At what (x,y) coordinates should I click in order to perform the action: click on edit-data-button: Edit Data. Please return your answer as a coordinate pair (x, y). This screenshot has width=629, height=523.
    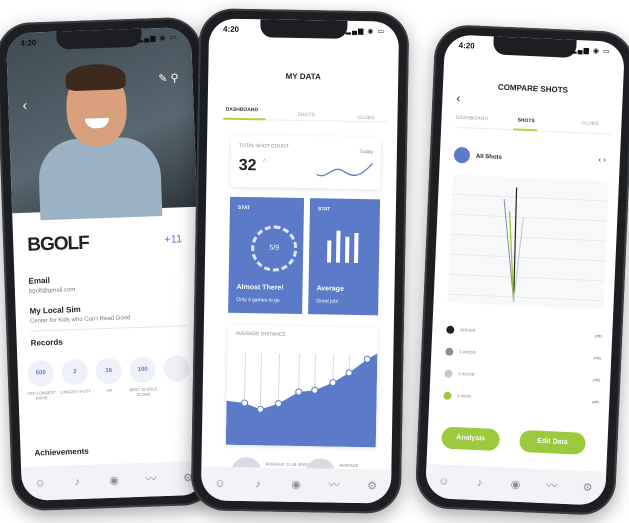
    Looking at the image, I should click on (552, 442).